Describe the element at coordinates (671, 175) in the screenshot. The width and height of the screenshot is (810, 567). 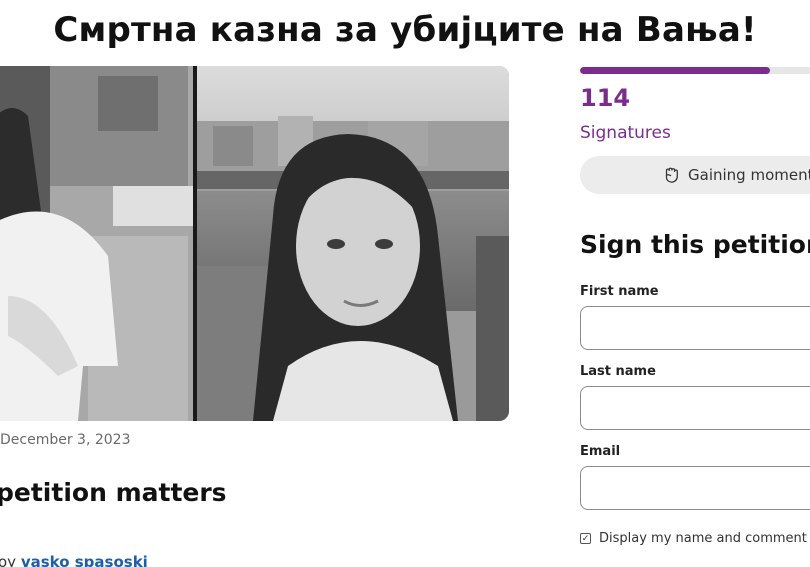
I see `raised-fist-icon` at that location.